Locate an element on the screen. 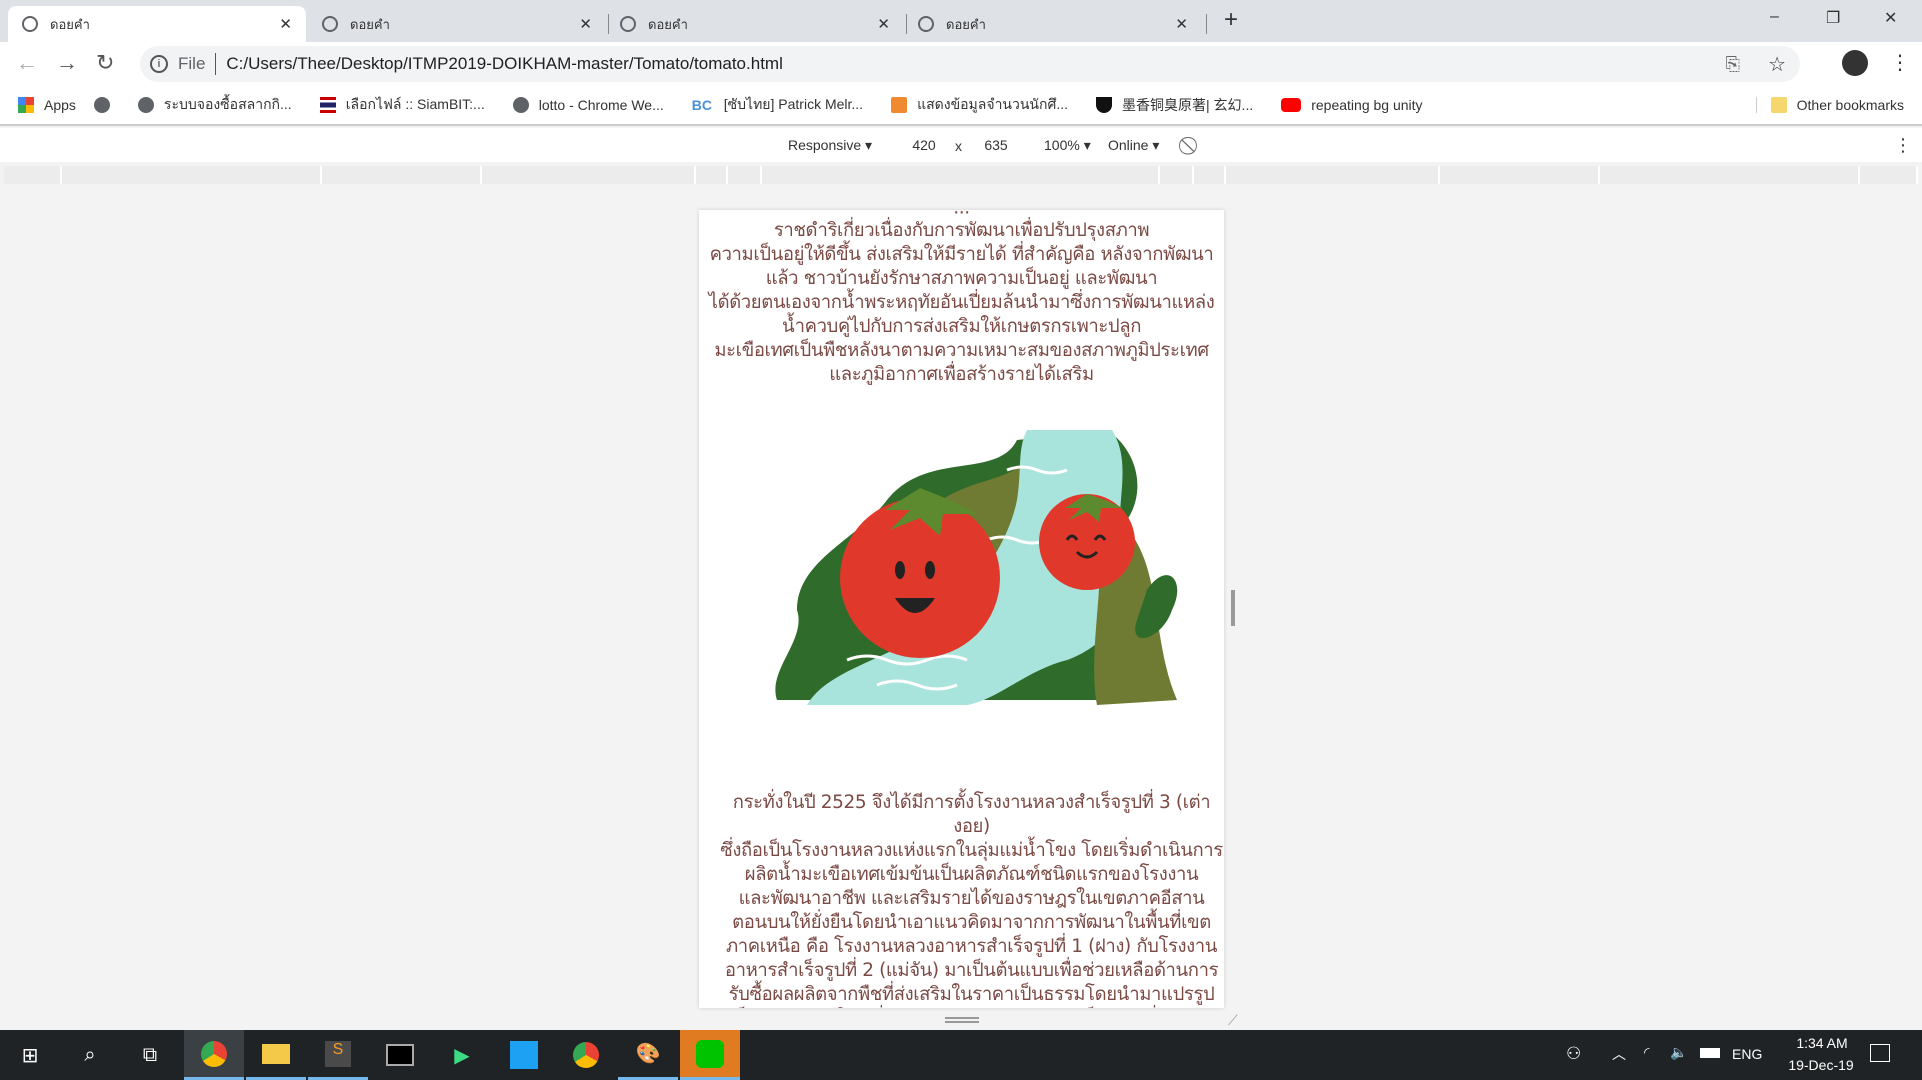 This screenshot has height=1080, width=1922. play-store-icon: ▶ is located at coordinates (462, 1055).